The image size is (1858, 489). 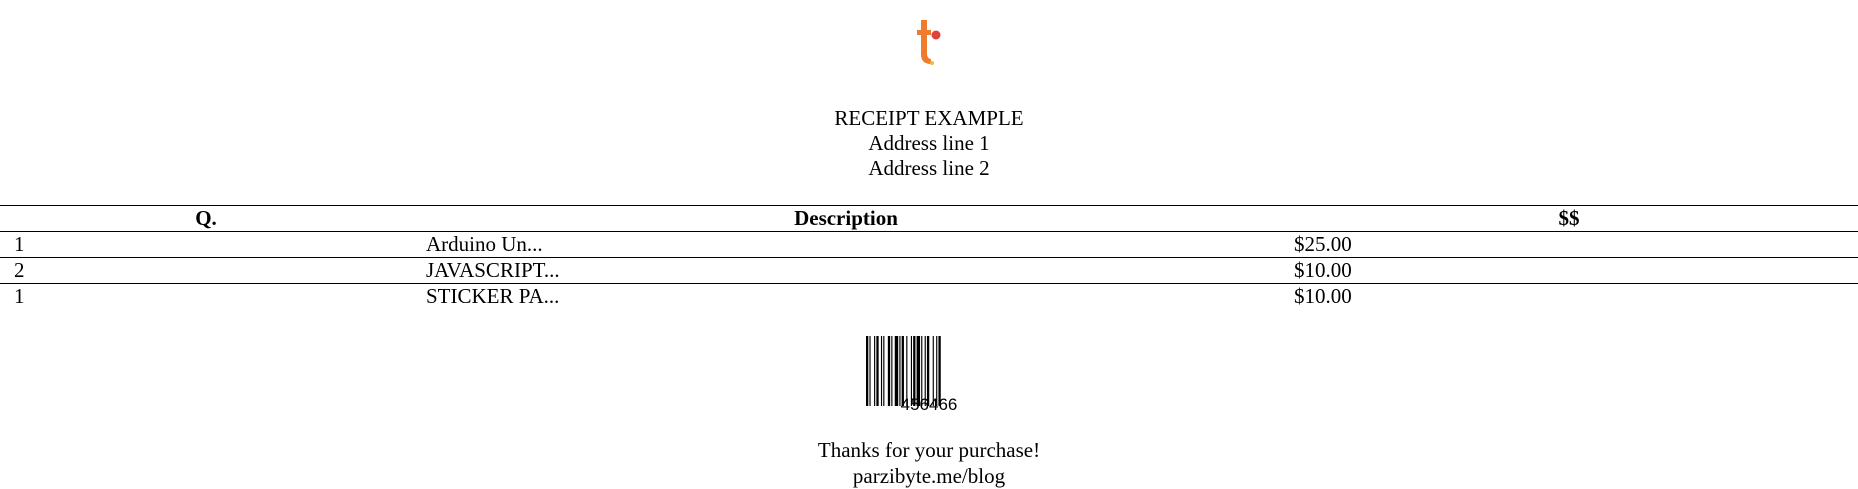 I want to click on website-link: parzibyte.me/blog, so click(x=929, y=476).